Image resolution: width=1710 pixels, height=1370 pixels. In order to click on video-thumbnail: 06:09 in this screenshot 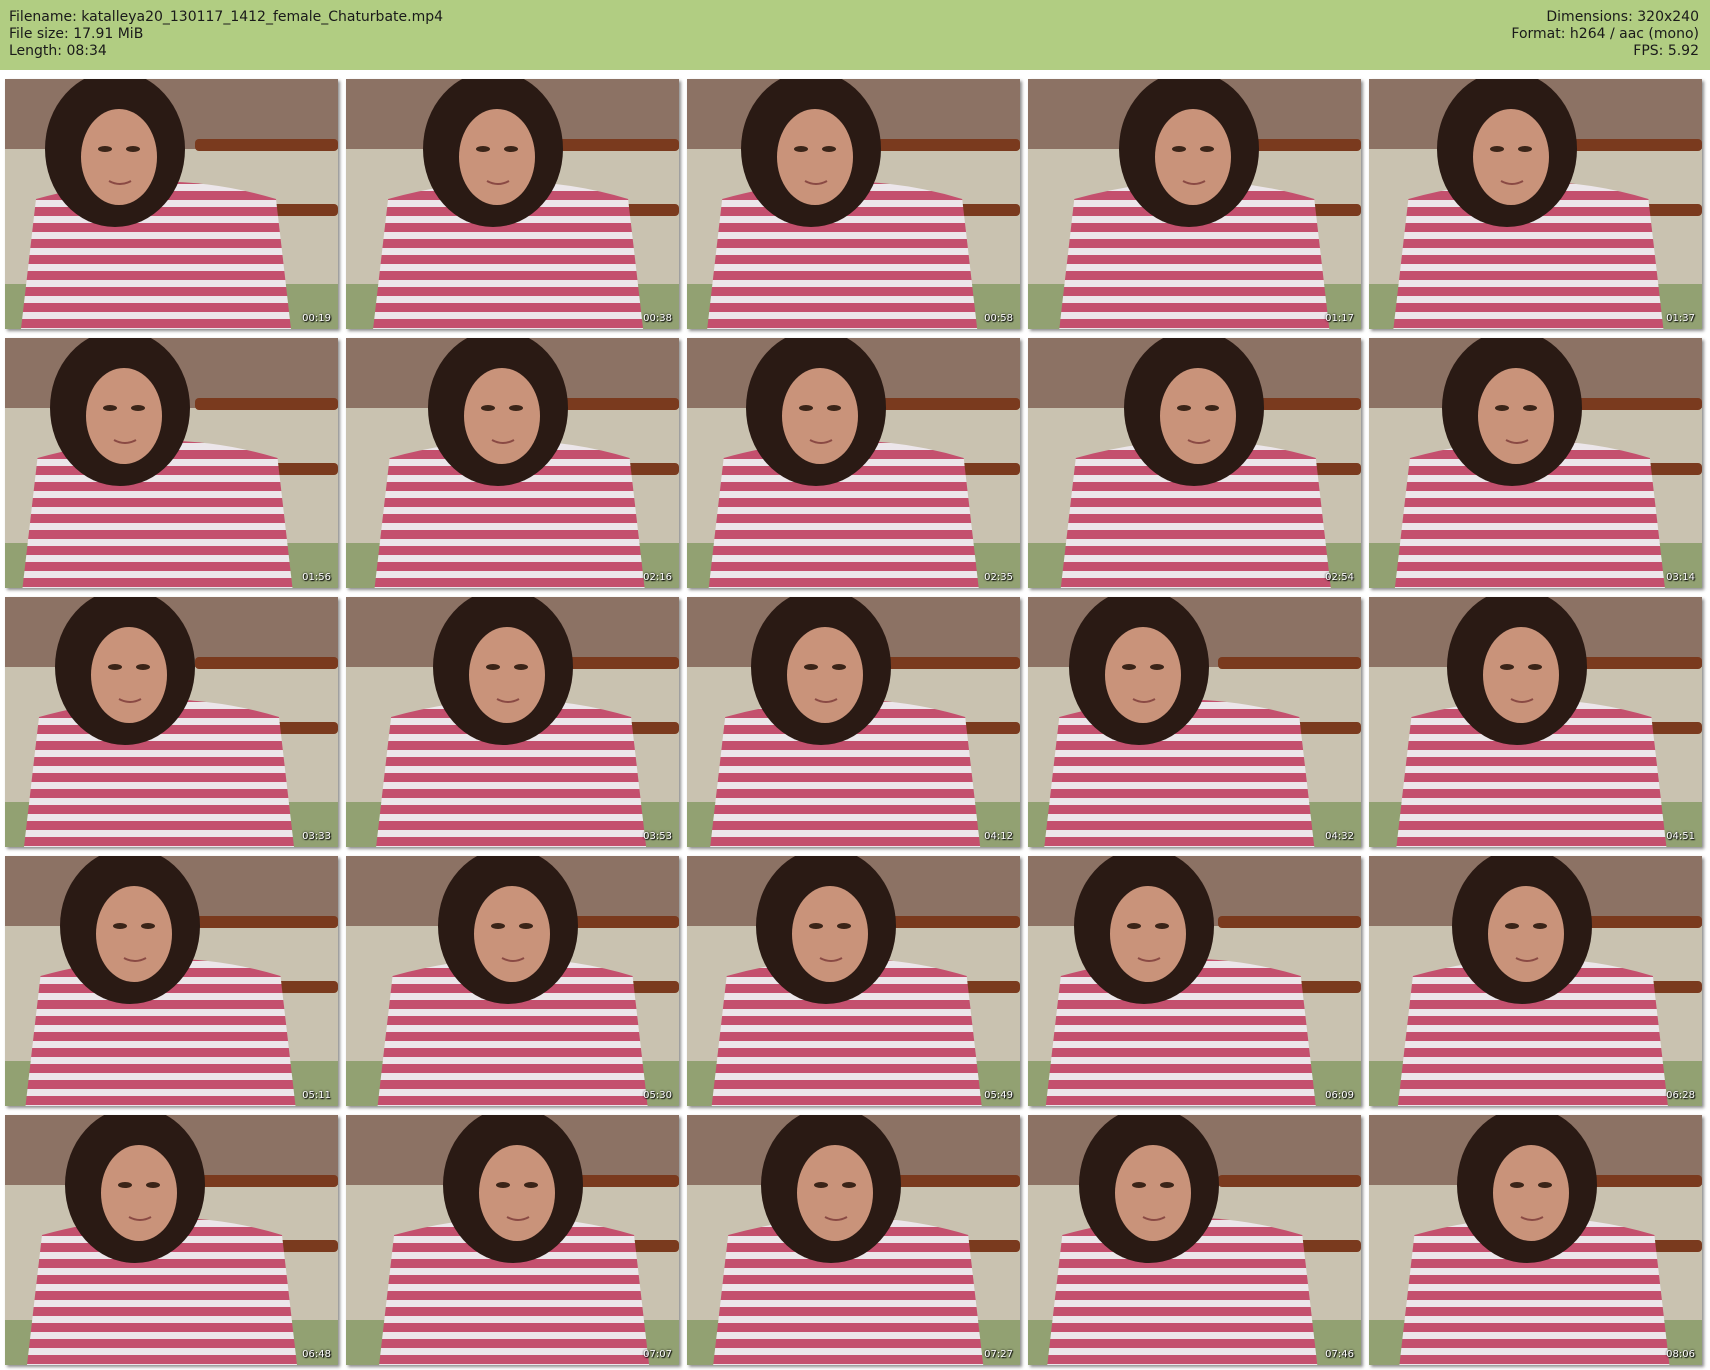, I will do `click(1194, 981)`.